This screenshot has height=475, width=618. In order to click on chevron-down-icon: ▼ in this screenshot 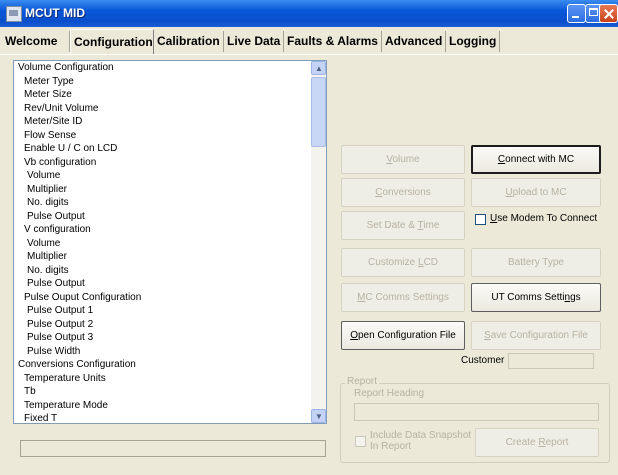, I will do `click(319, 416)`.